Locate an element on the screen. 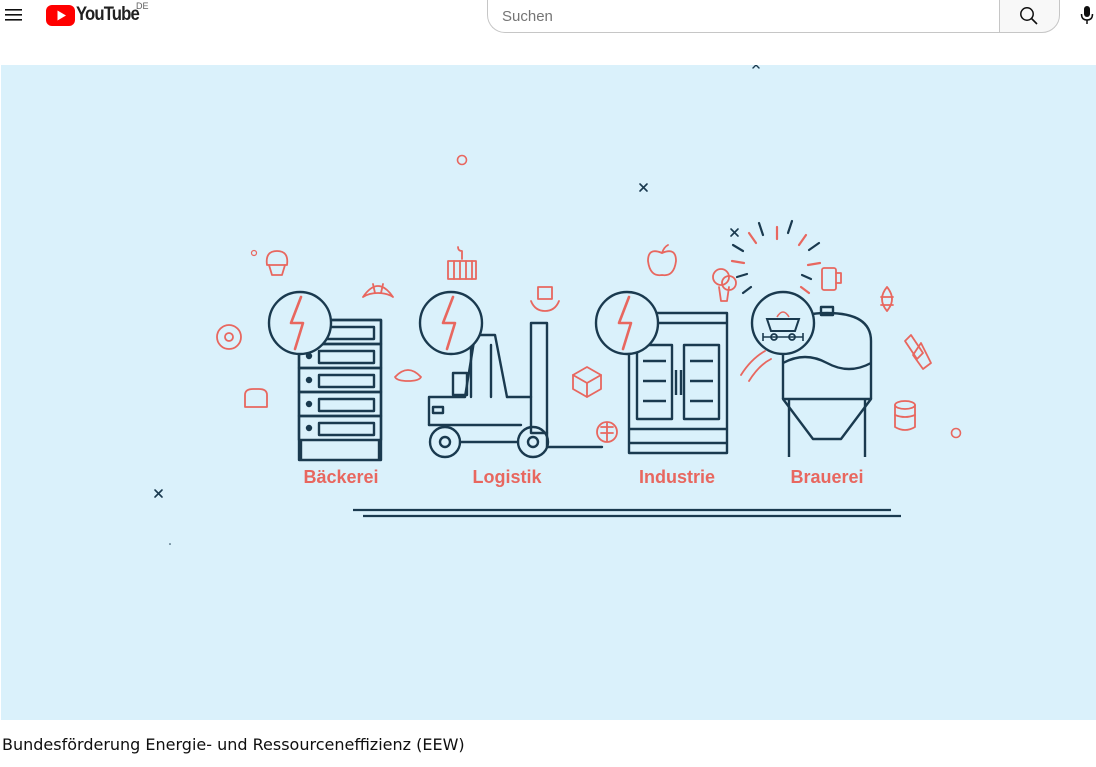 The image size is (1096, 767). hamburger-menu-icon is located at coordinates (13, 15).